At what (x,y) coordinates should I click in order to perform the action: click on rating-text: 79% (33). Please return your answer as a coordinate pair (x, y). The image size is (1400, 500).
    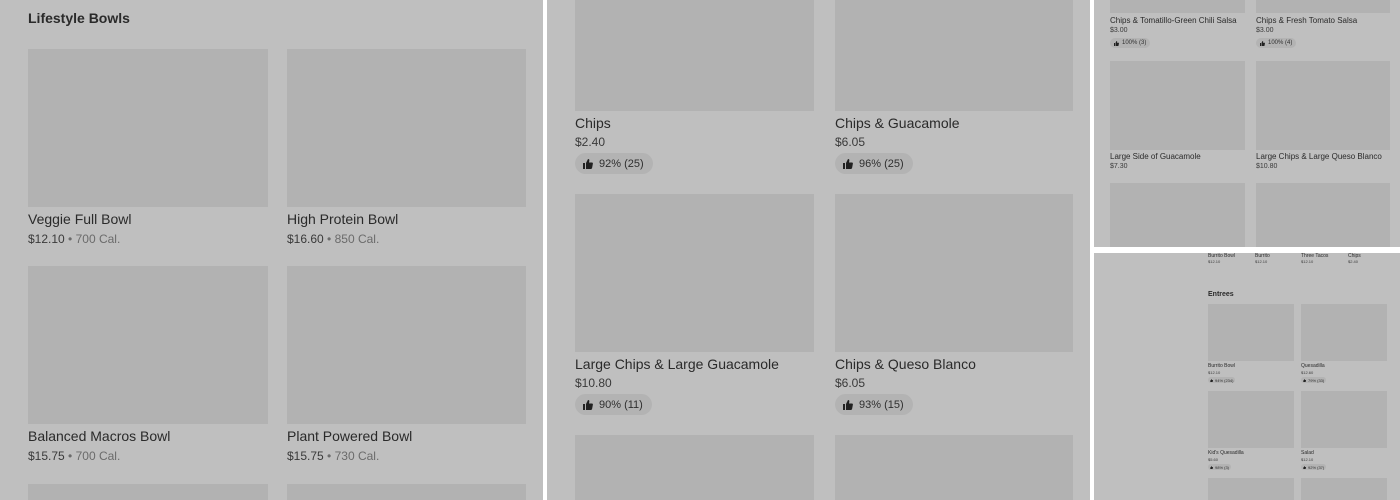
    Looking at the image, I should click on (1316, 380).